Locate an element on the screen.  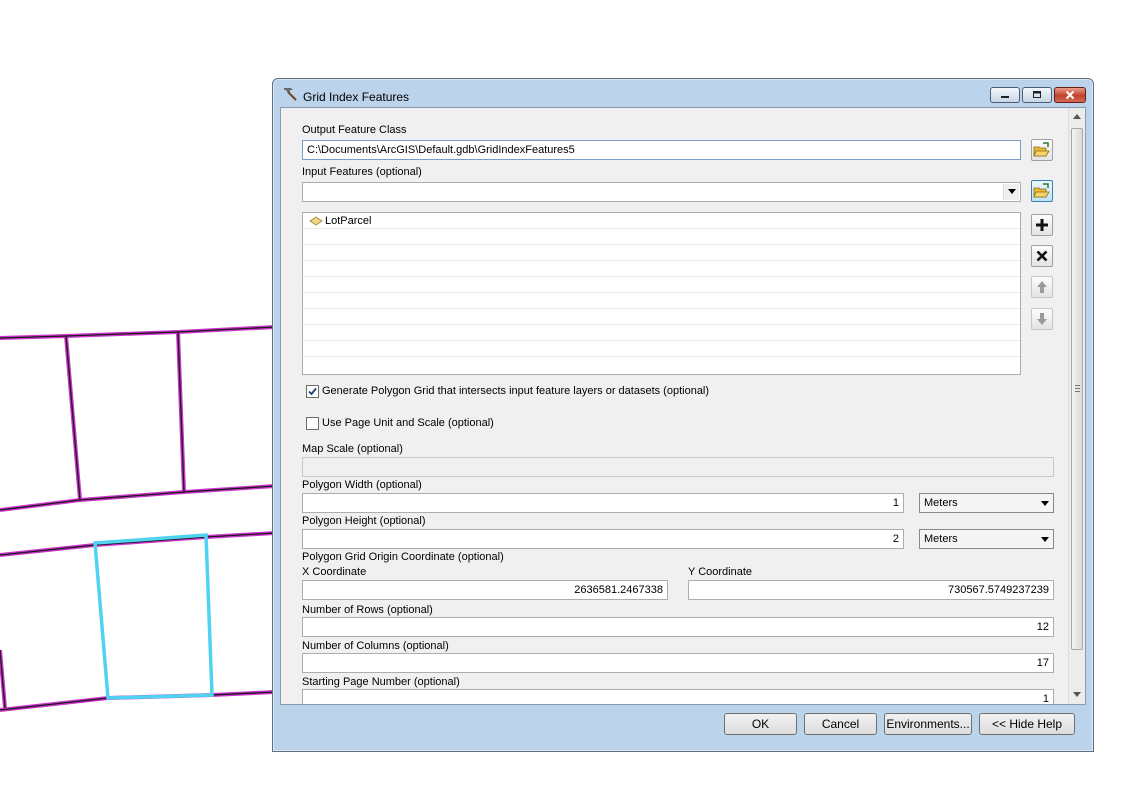
title-bar: Grid Index Features is located at coordinates (683, 93).